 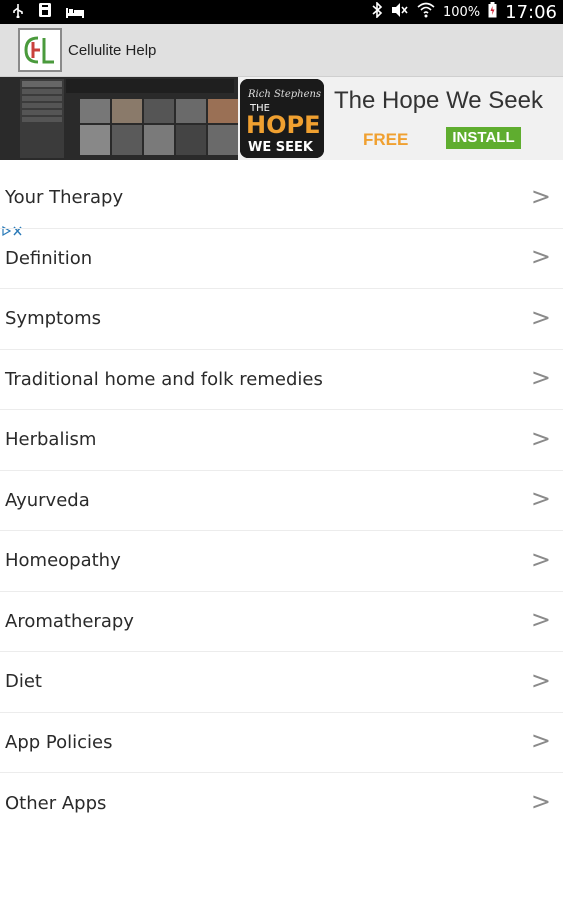 I want to click on app-logo, so click(x=40, y=50).